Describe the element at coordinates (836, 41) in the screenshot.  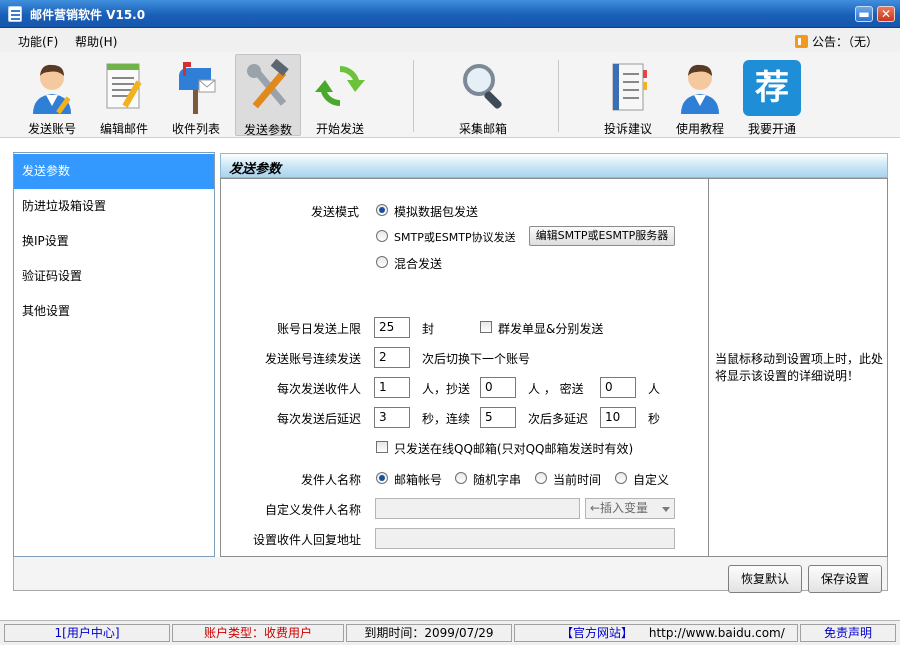
I see `notice: 公告：（无）` at that location.